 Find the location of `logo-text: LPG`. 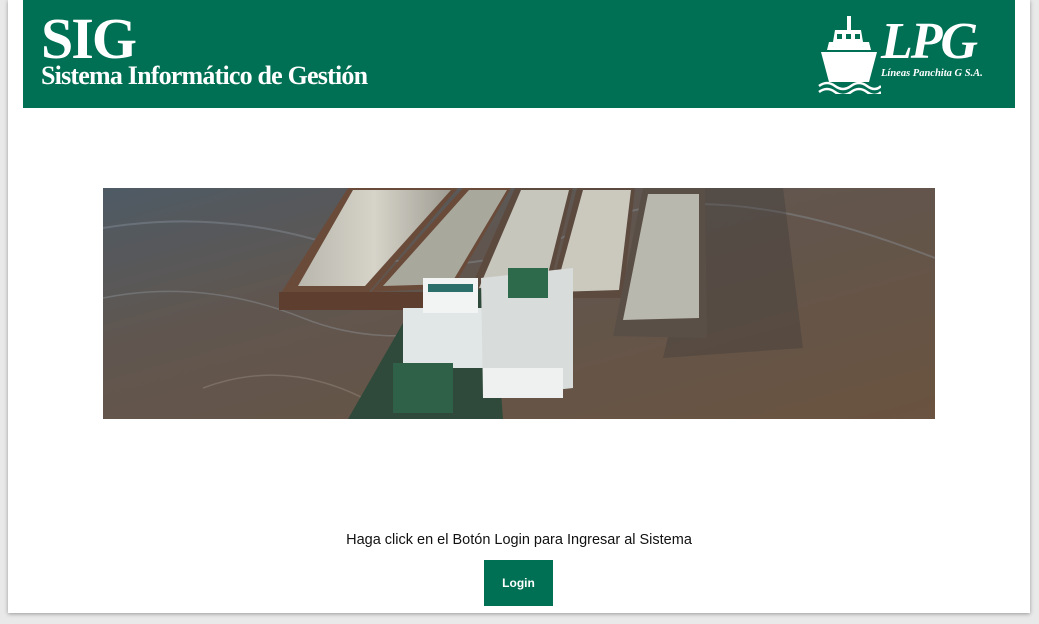

logo-text: LPG is located at coordinates (929, 41).